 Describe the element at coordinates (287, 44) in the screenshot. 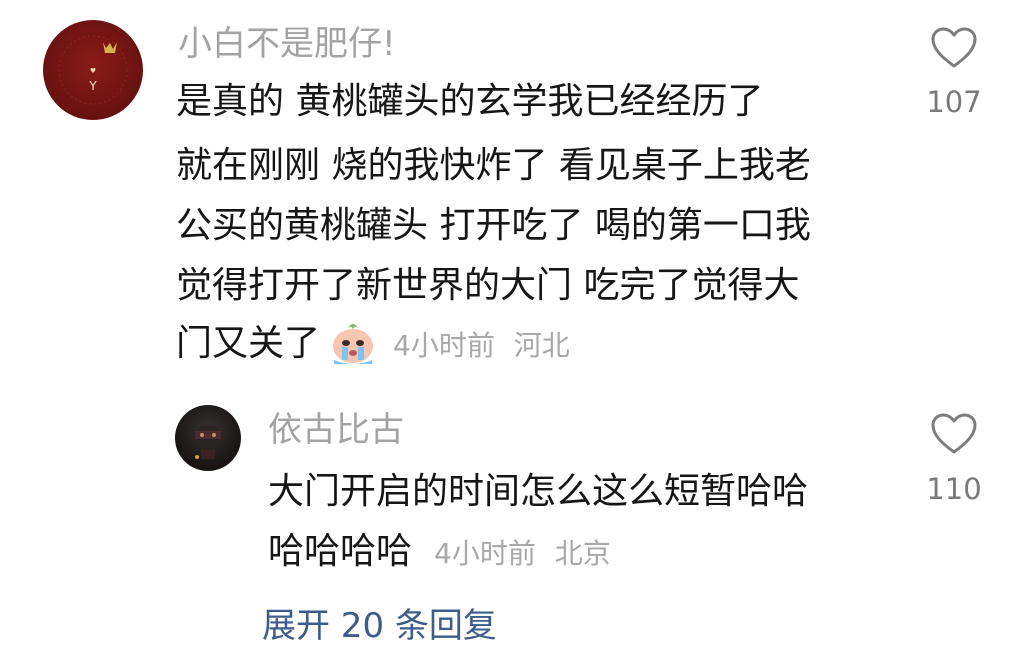

I see `comment-username: 小白不是肥仔!` at that location.